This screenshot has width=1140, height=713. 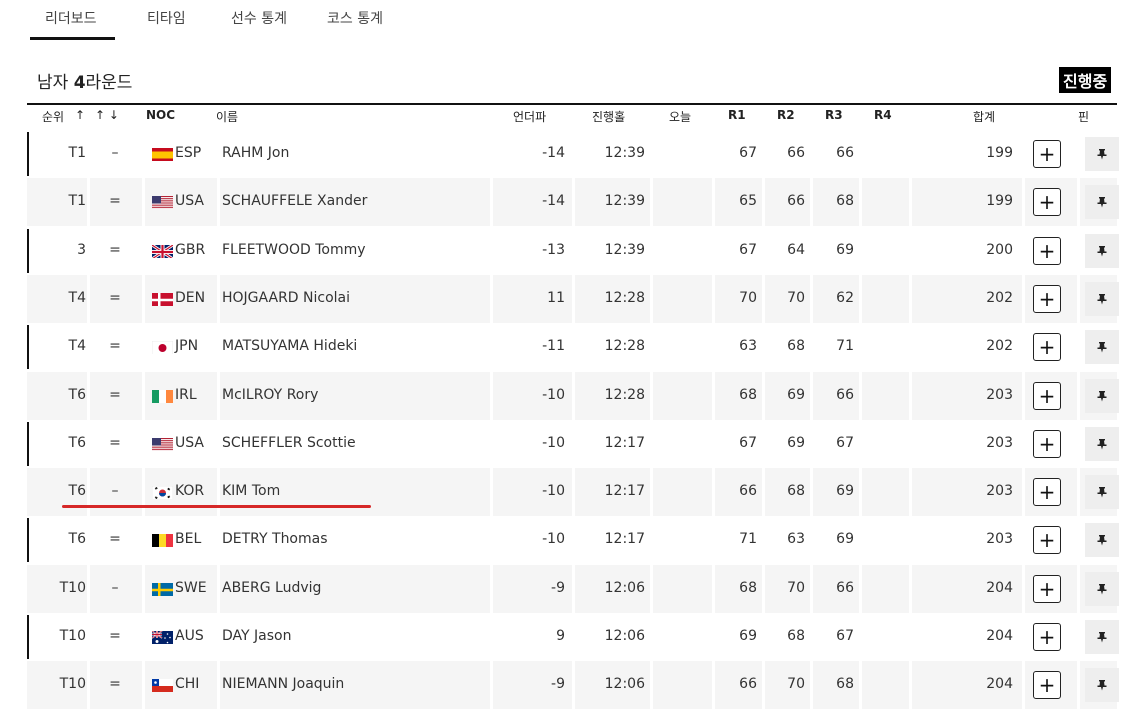 What do you see at coordinates (573, 347) in the screenshot?
I see `table-row: T4 = JPN MATSUYAMA Hideki -11 12:28 63 68 71 202 +` at bounding box center [573, 347].